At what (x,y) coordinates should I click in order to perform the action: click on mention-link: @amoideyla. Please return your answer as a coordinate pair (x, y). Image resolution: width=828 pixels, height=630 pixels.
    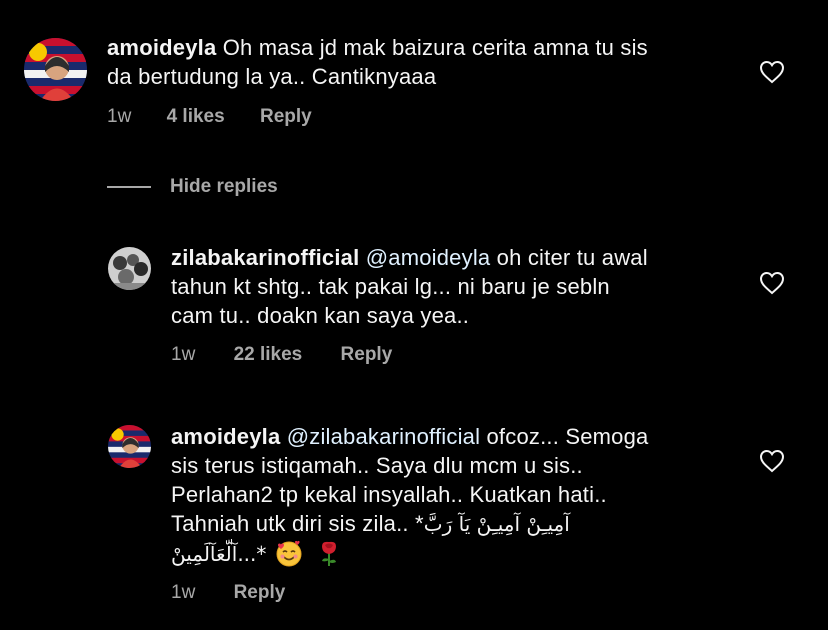
    Looking at the image, I should click on (428, 257).